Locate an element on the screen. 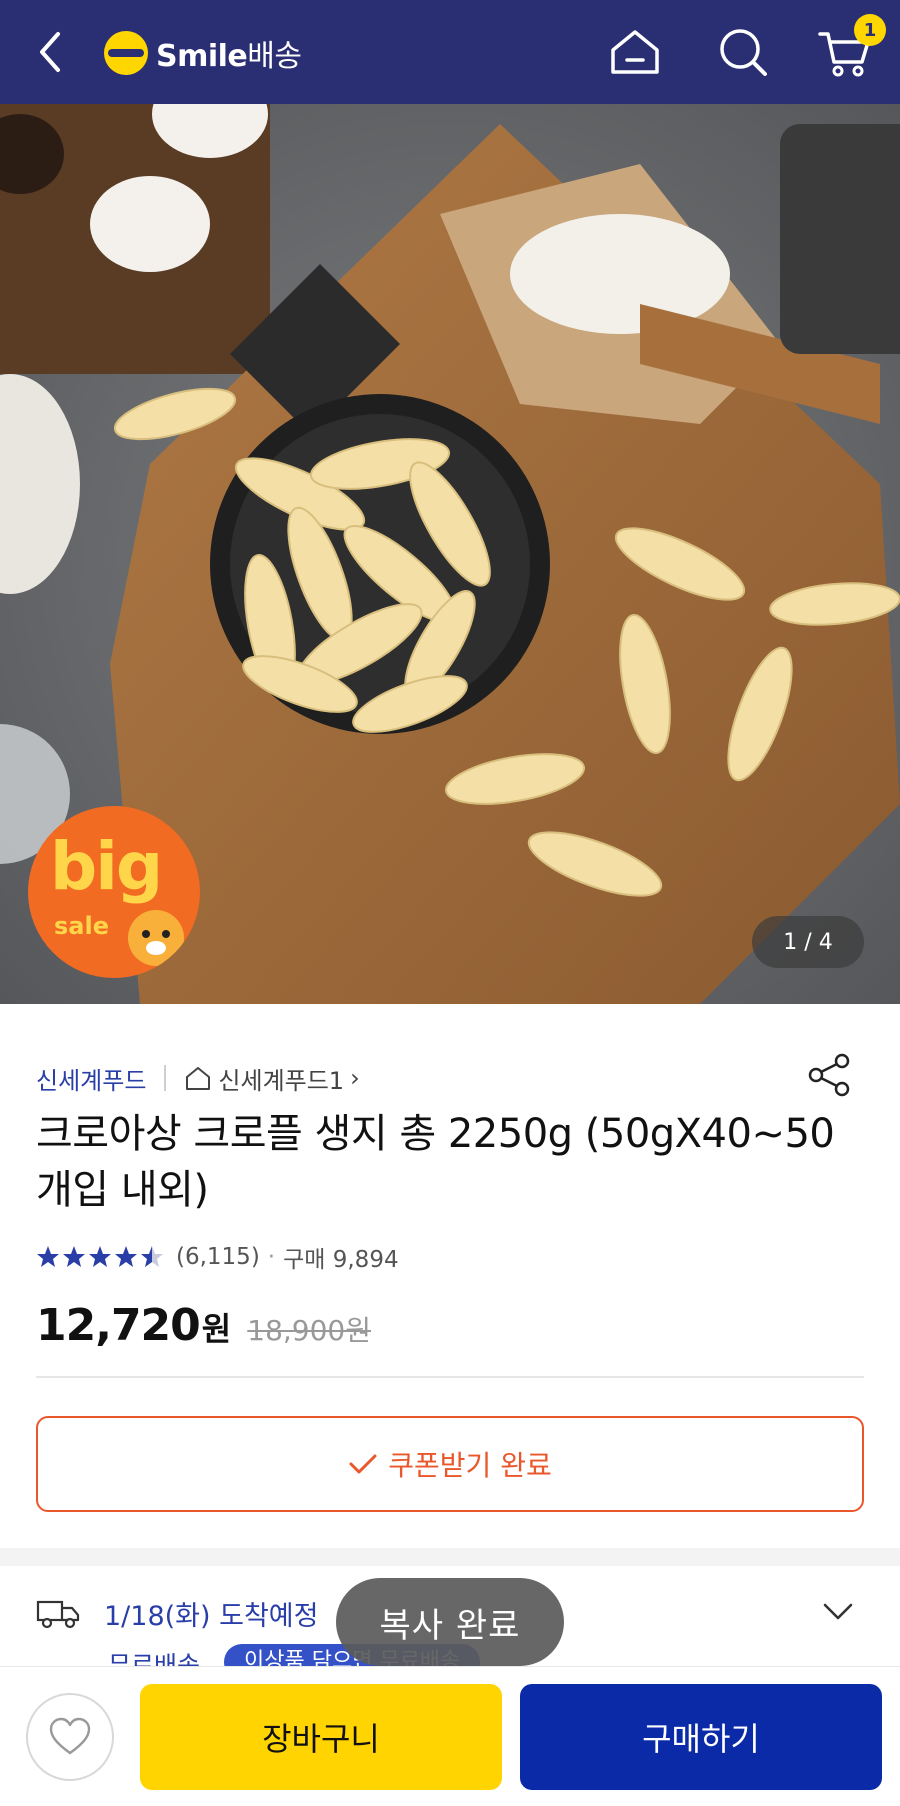 Image resolution: width=900 pixels, height=1806 pixels. seller-link: 신세계푸드 is located at coordinates (91, 1078).